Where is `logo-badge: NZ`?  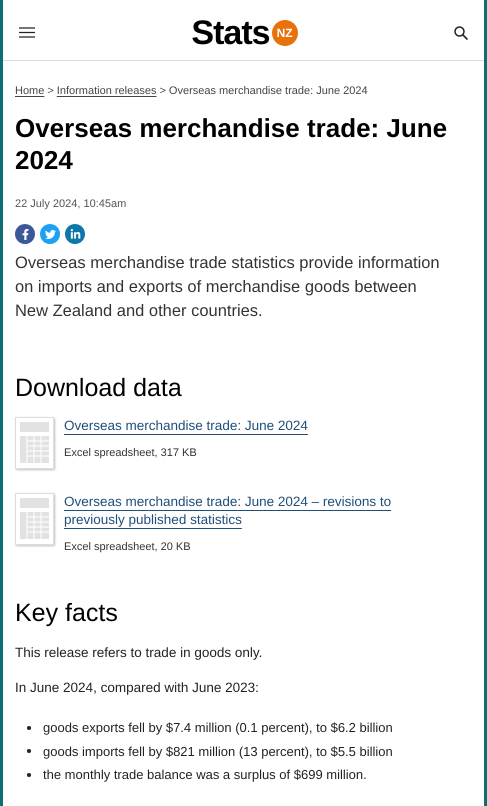 logo-badge: NZ is located at coordinates (285, 33).